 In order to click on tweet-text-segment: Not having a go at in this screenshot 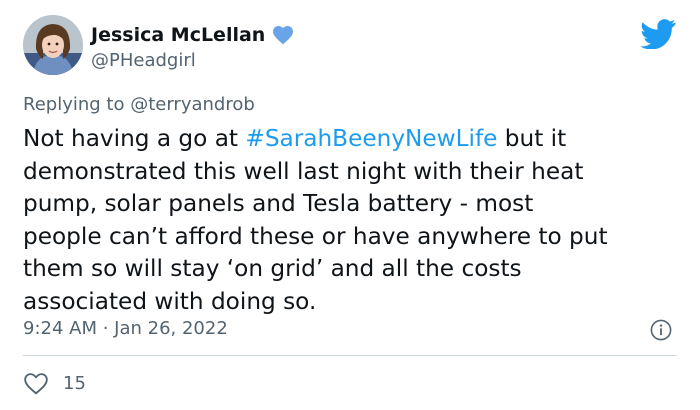, I will do `click(134, 138)`.